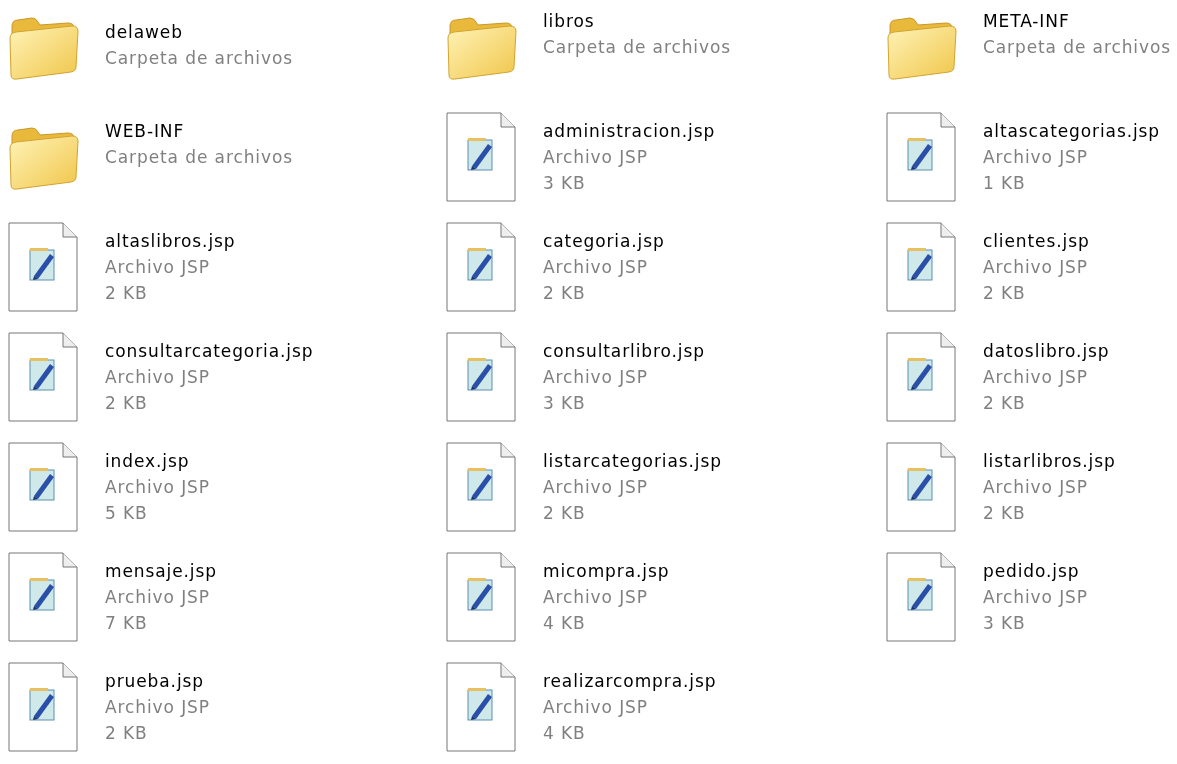 The image size is (1177, 764). I want to click on file-name: META-INF, so click(1027, 21).